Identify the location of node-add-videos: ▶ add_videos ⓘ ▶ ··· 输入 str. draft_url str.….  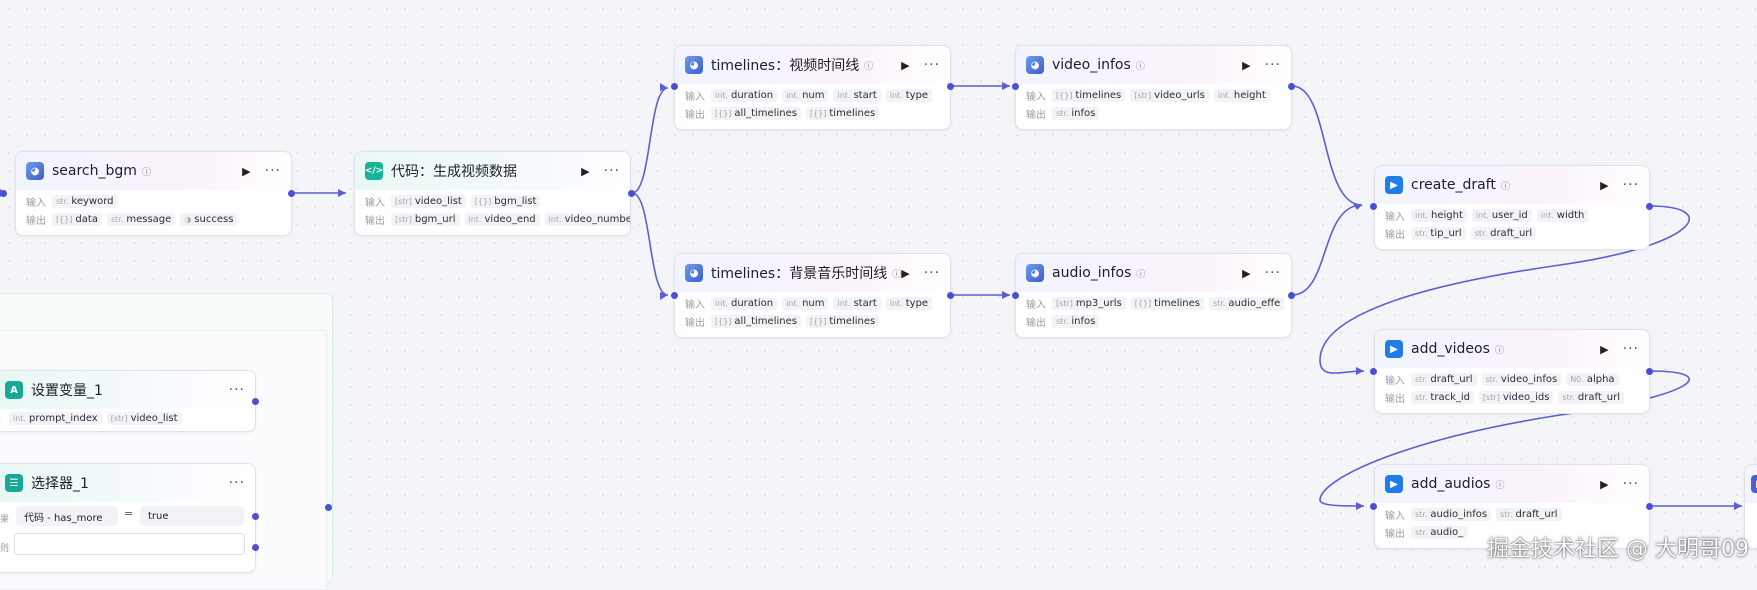
(1512, 371).